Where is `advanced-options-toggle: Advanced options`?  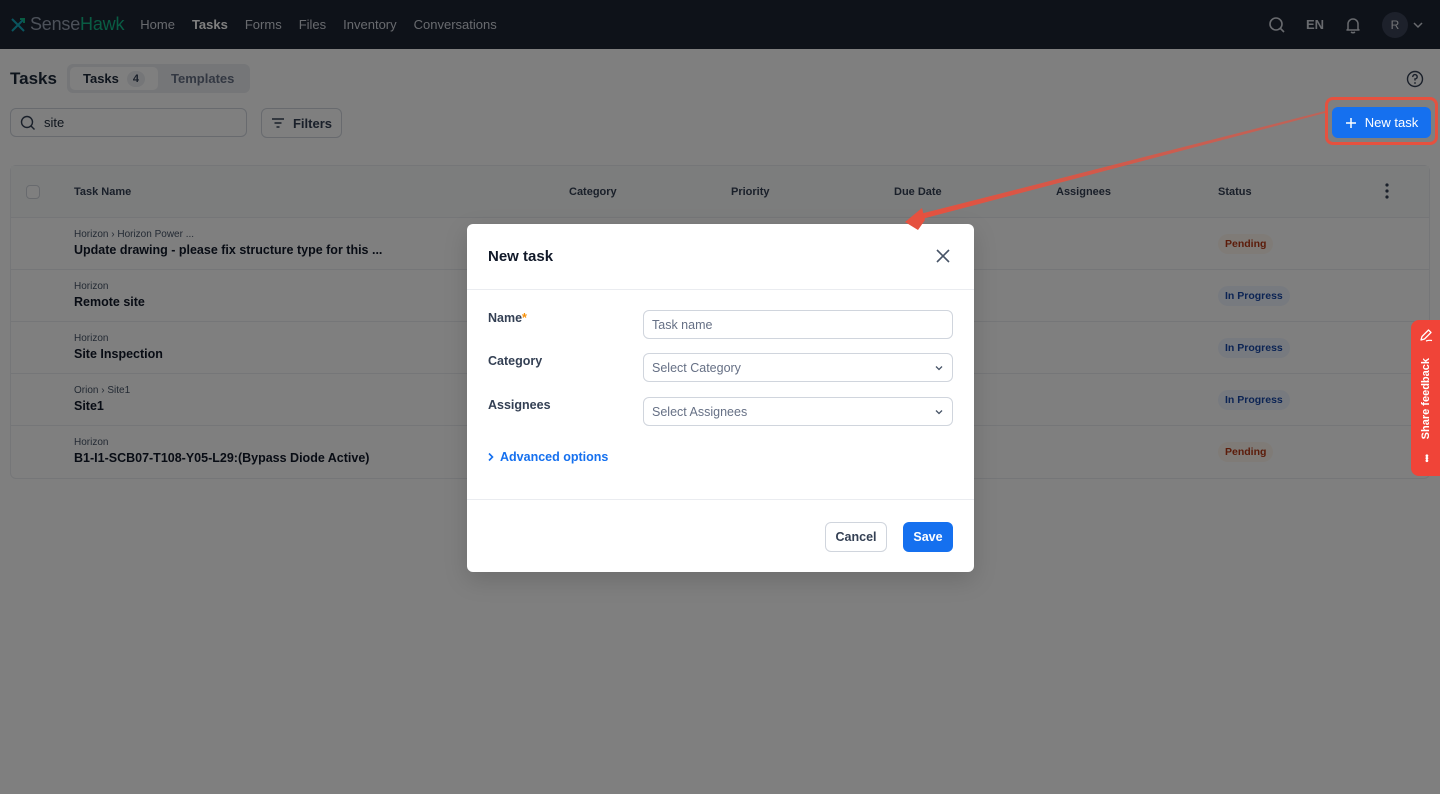
advanced-options-toggle: Advanced options is located at coordinates (547, 457).